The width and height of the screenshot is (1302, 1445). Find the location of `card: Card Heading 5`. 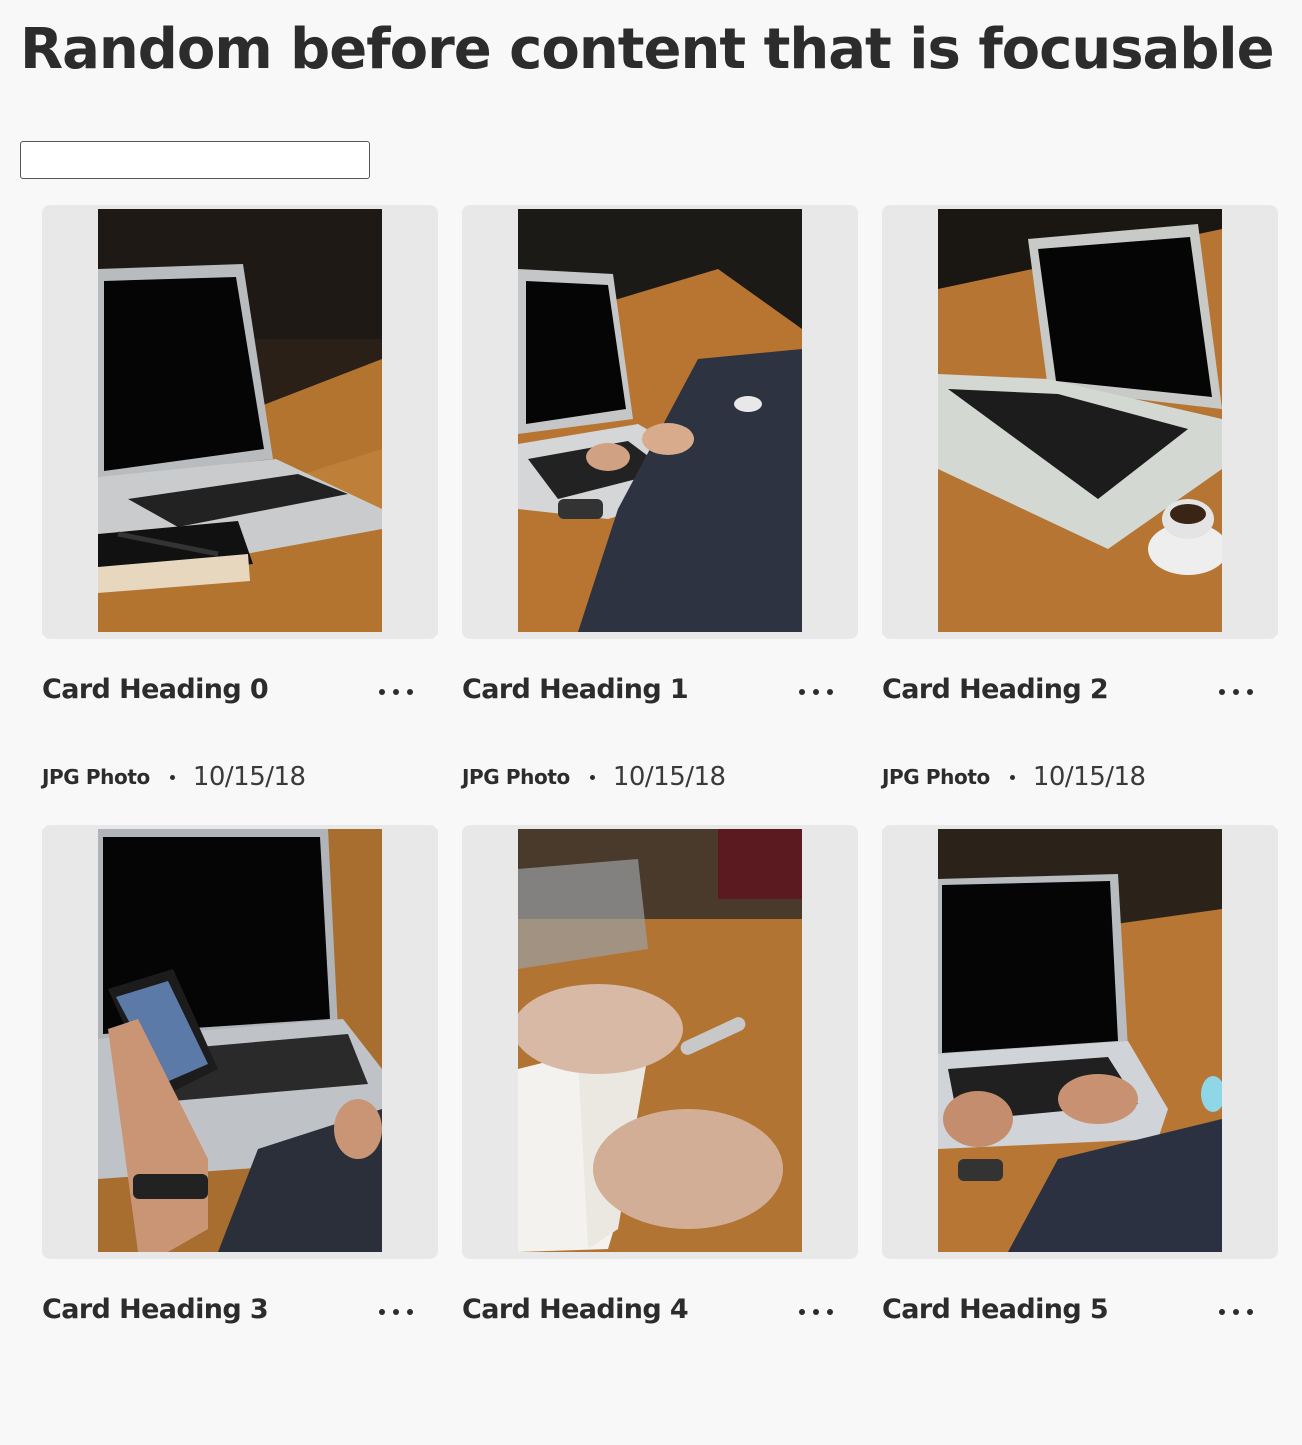

card: Card Heading 5 is located at coordinates (1080, 1135).